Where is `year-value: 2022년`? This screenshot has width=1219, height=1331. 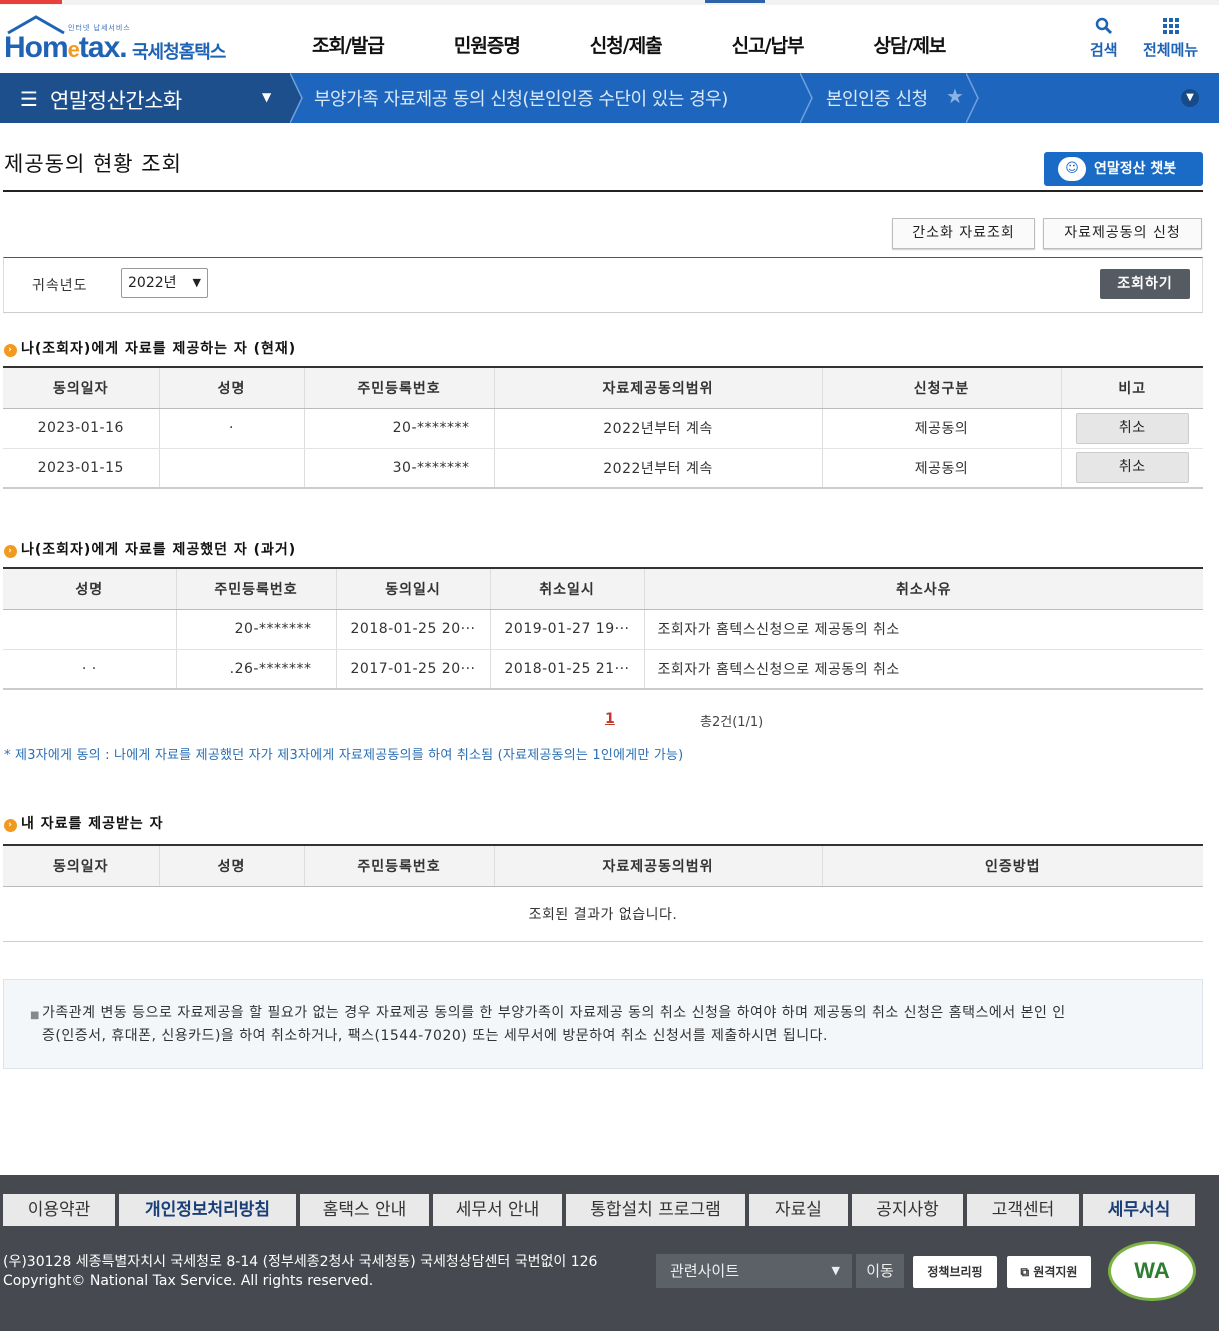 year-value: 2022년 is located at coordinates (152, 283).